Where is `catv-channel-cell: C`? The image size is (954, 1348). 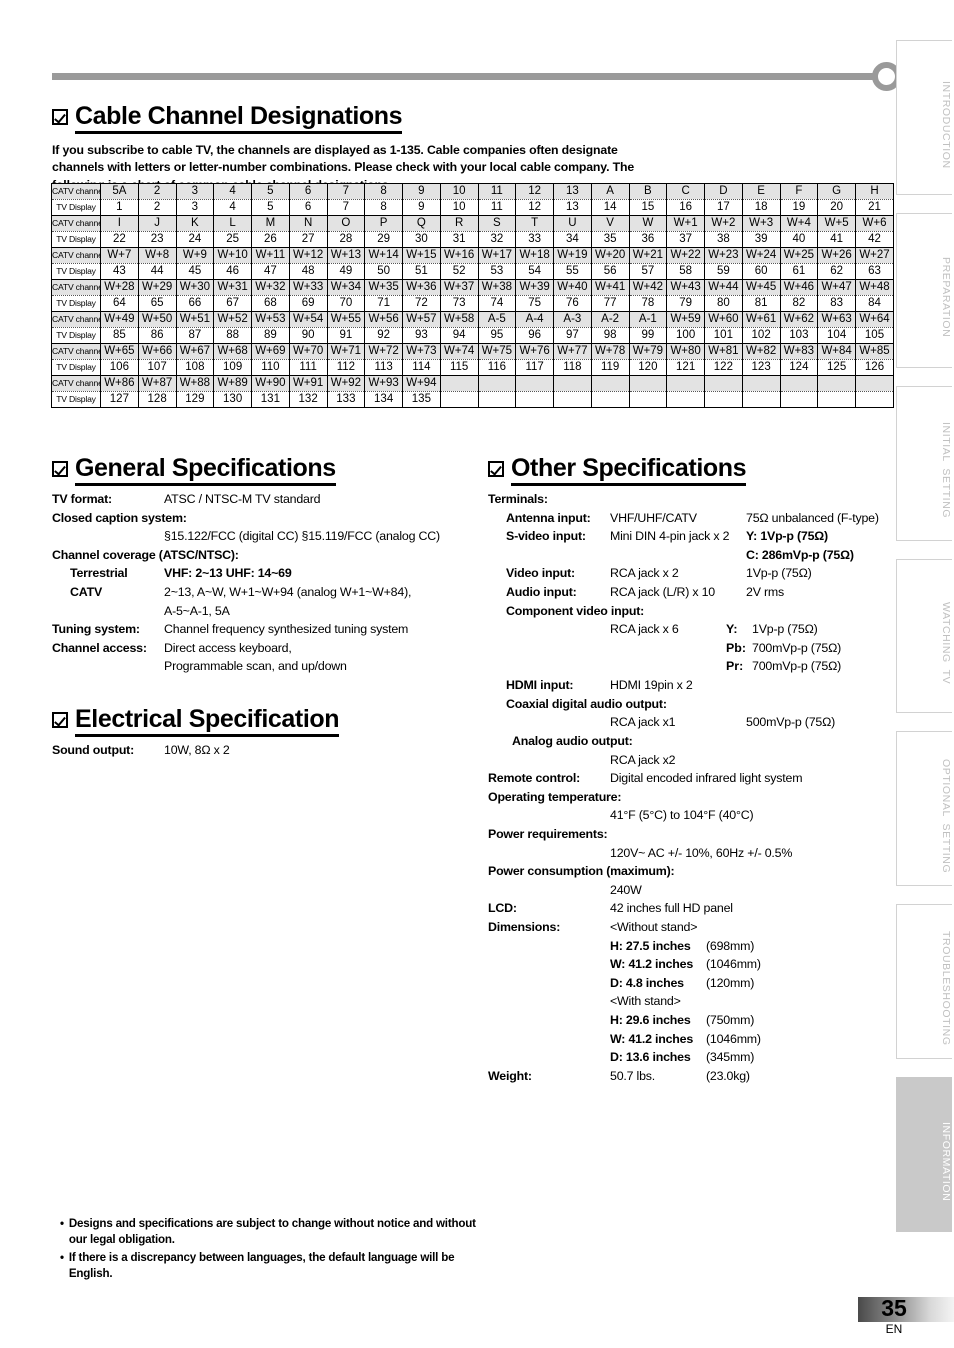
catv-channel-cell: C is located at coordinates (685, 191).